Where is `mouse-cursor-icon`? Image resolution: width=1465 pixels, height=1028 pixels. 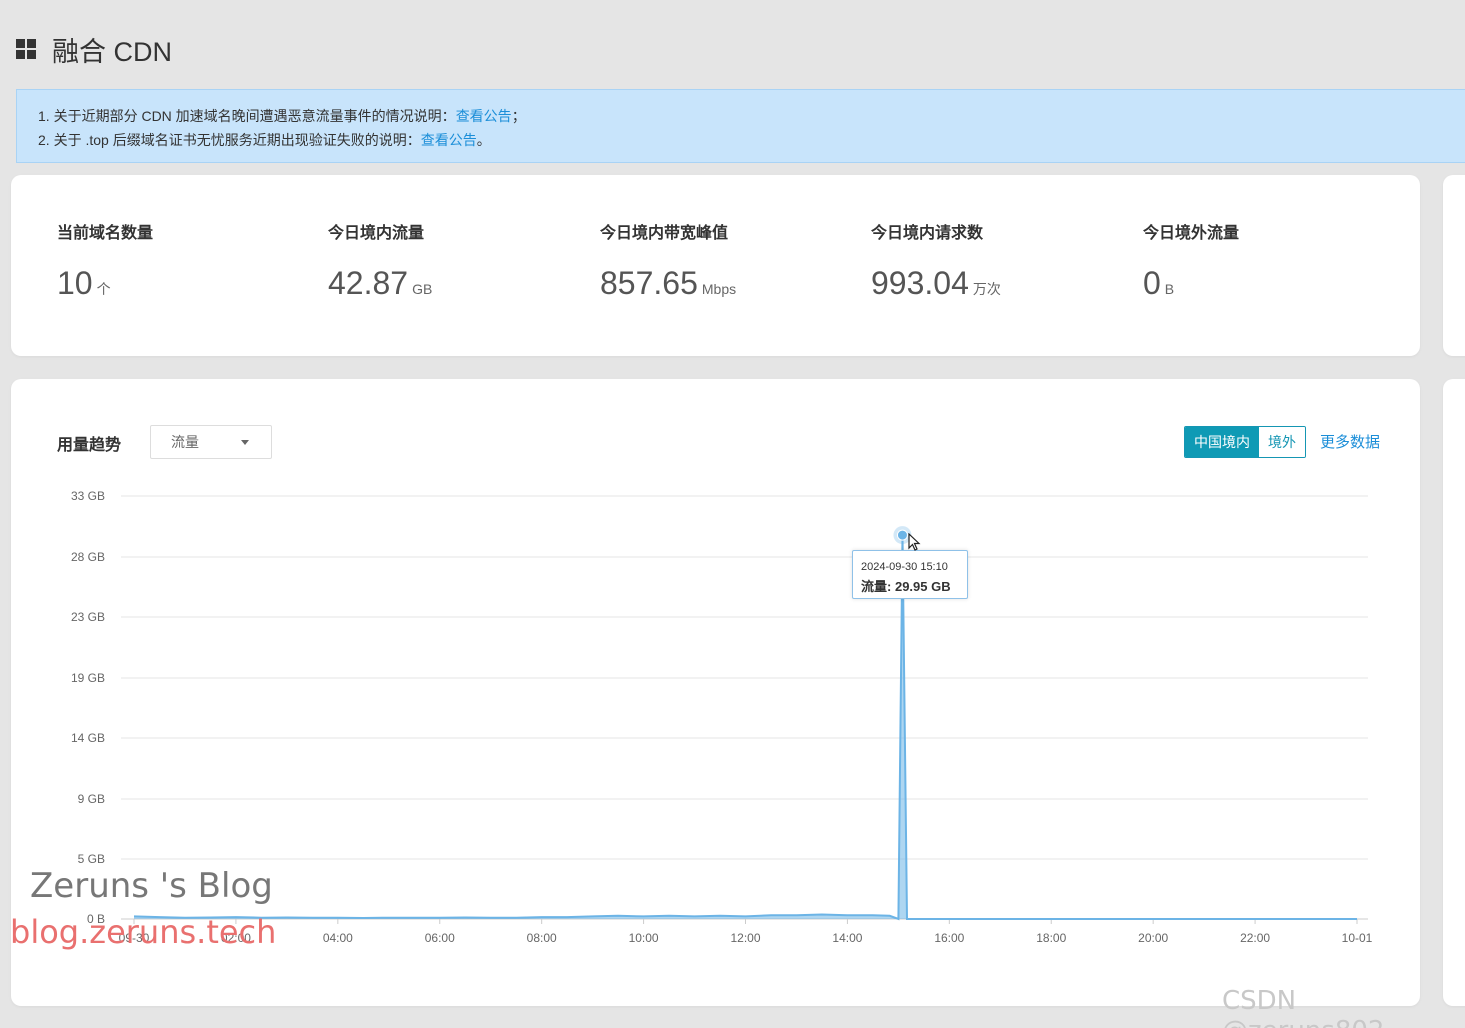
mouse-cursor-icon is located at coordinates (914, 542).